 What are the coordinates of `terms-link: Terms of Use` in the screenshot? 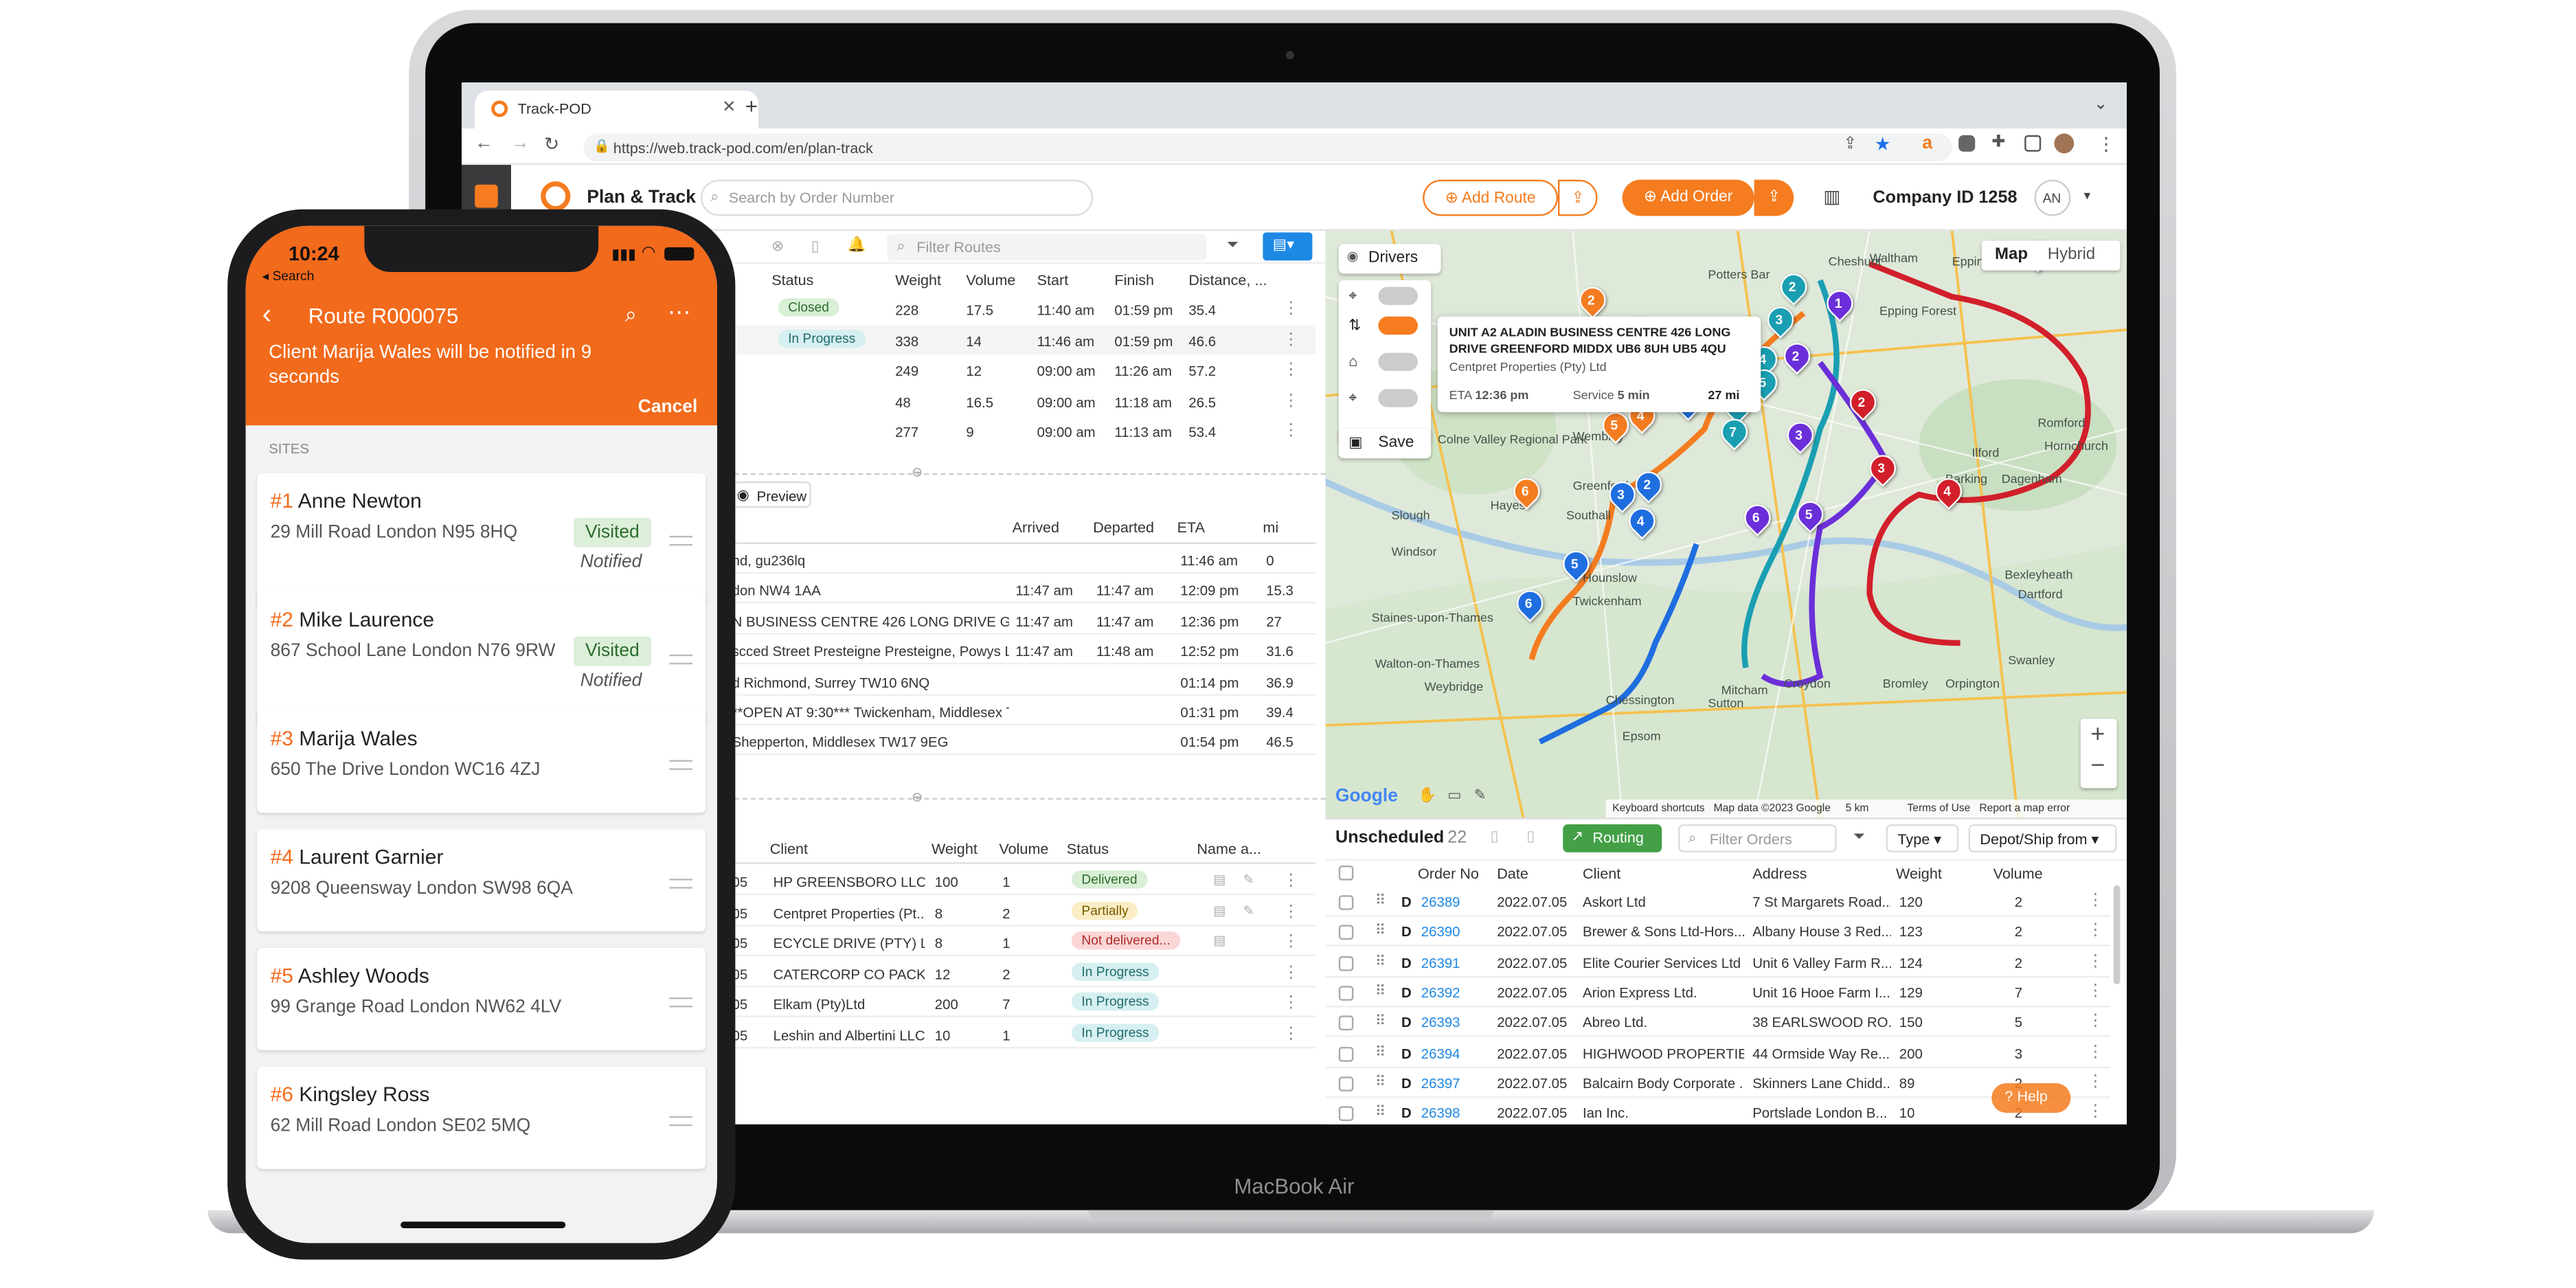 It's located at (1938, 809).